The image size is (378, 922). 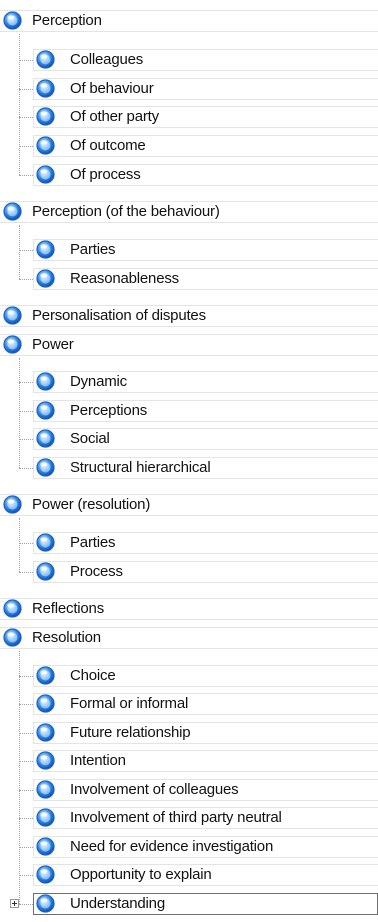 I want to click on tree-node-of-behaviour: Of behaviour, so click(x=205, y=89).